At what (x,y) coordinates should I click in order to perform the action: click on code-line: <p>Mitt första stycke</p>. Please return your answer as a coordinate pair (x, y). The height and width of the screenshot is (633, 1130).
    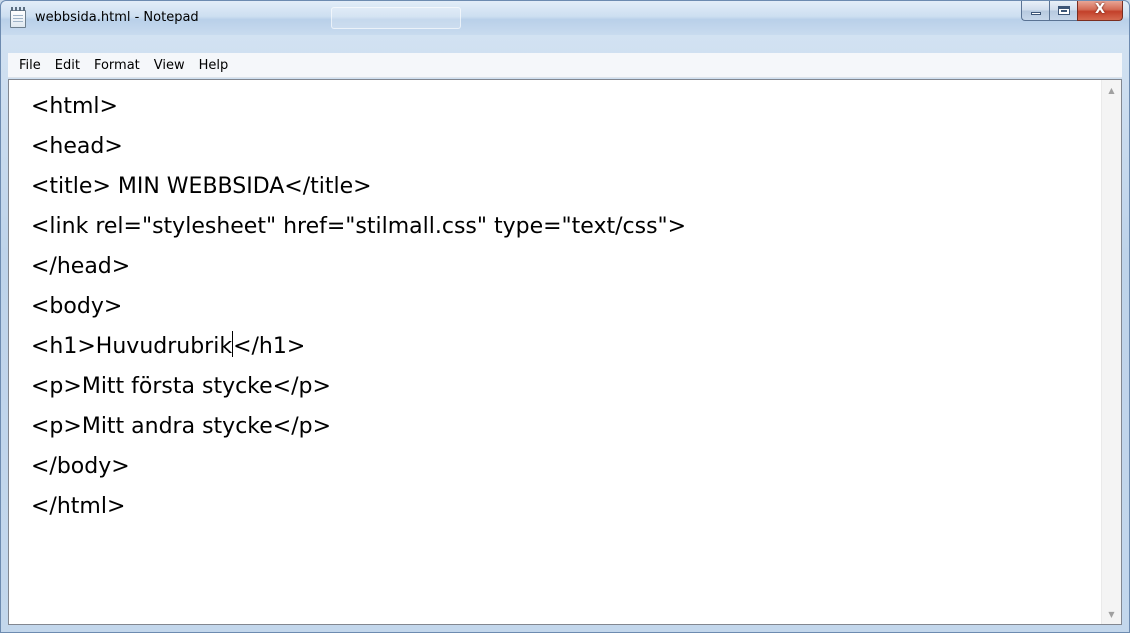
    Looking at the image, I should click on (181, 386).